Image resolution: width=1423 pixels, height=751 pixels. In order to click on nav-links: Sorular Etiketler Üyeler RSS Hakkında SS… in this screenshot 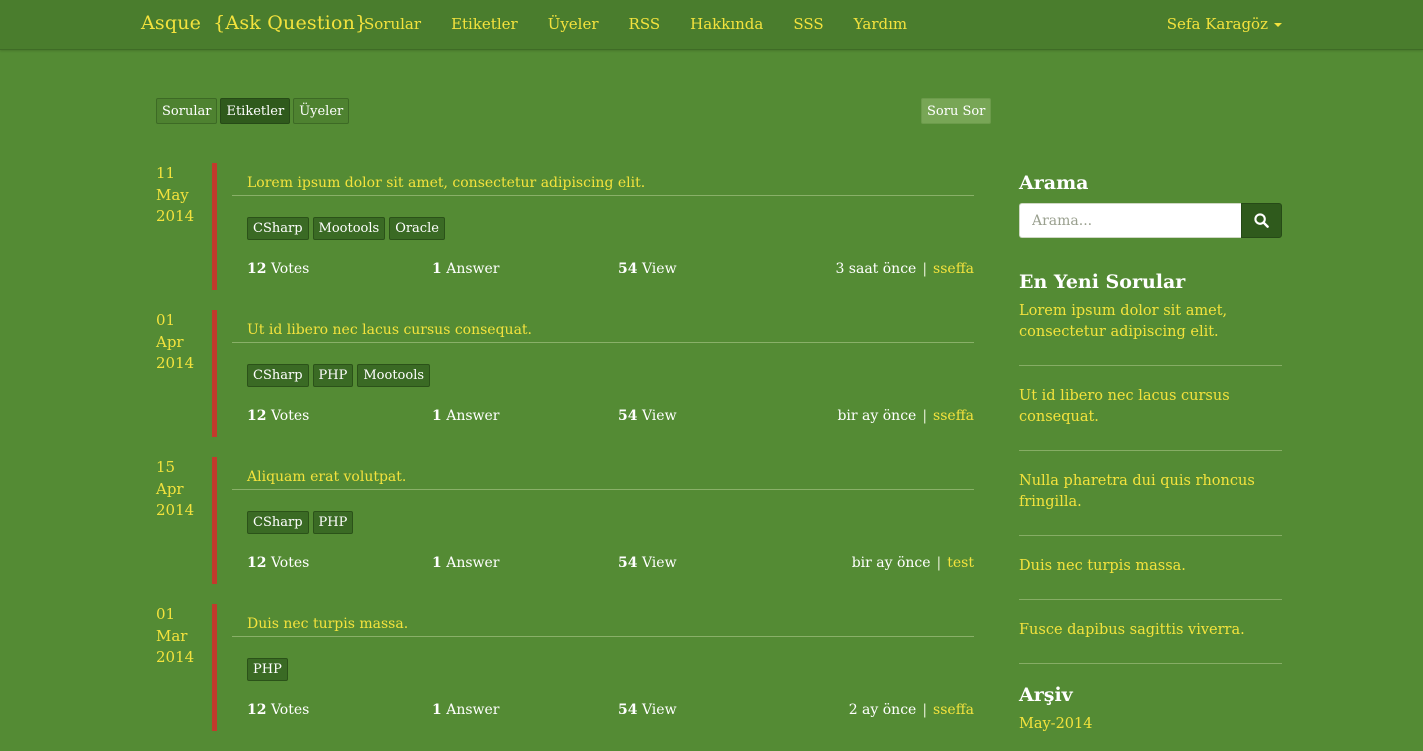, I will do `click(650, 24)`.